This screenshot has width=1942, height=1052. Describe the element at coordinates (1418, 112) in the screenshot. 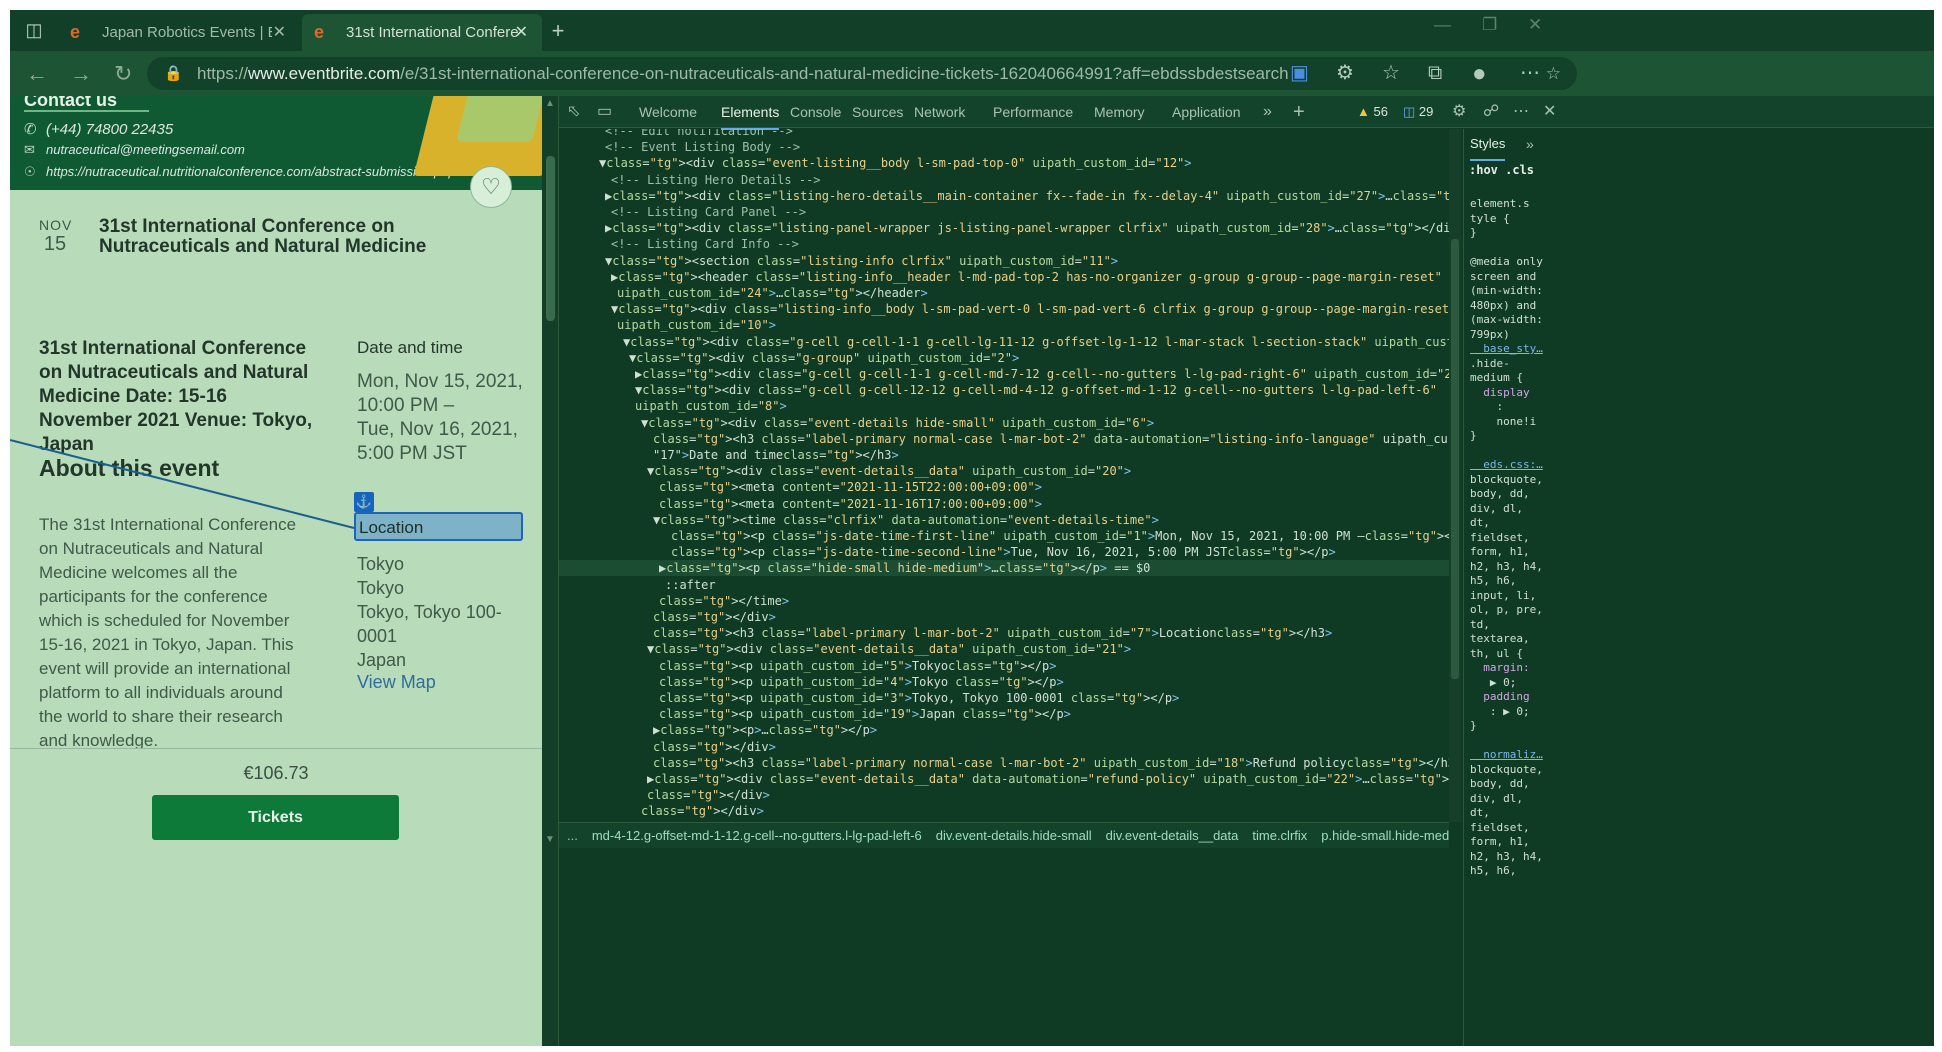

I see `messages-badge: ◫ 29` at that location.